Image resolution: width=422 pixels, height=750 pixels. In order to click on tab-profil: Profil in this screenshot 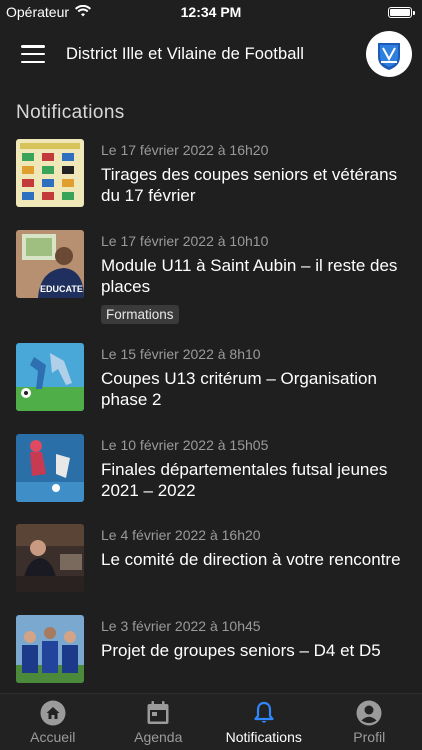, I will do `click(369, 722)`.